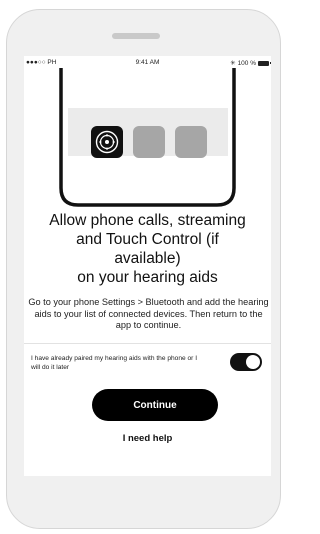 Image resolution: width=320 pixels, height=534 pixels. I want to click on help-link: I need help, so click(147, 438).